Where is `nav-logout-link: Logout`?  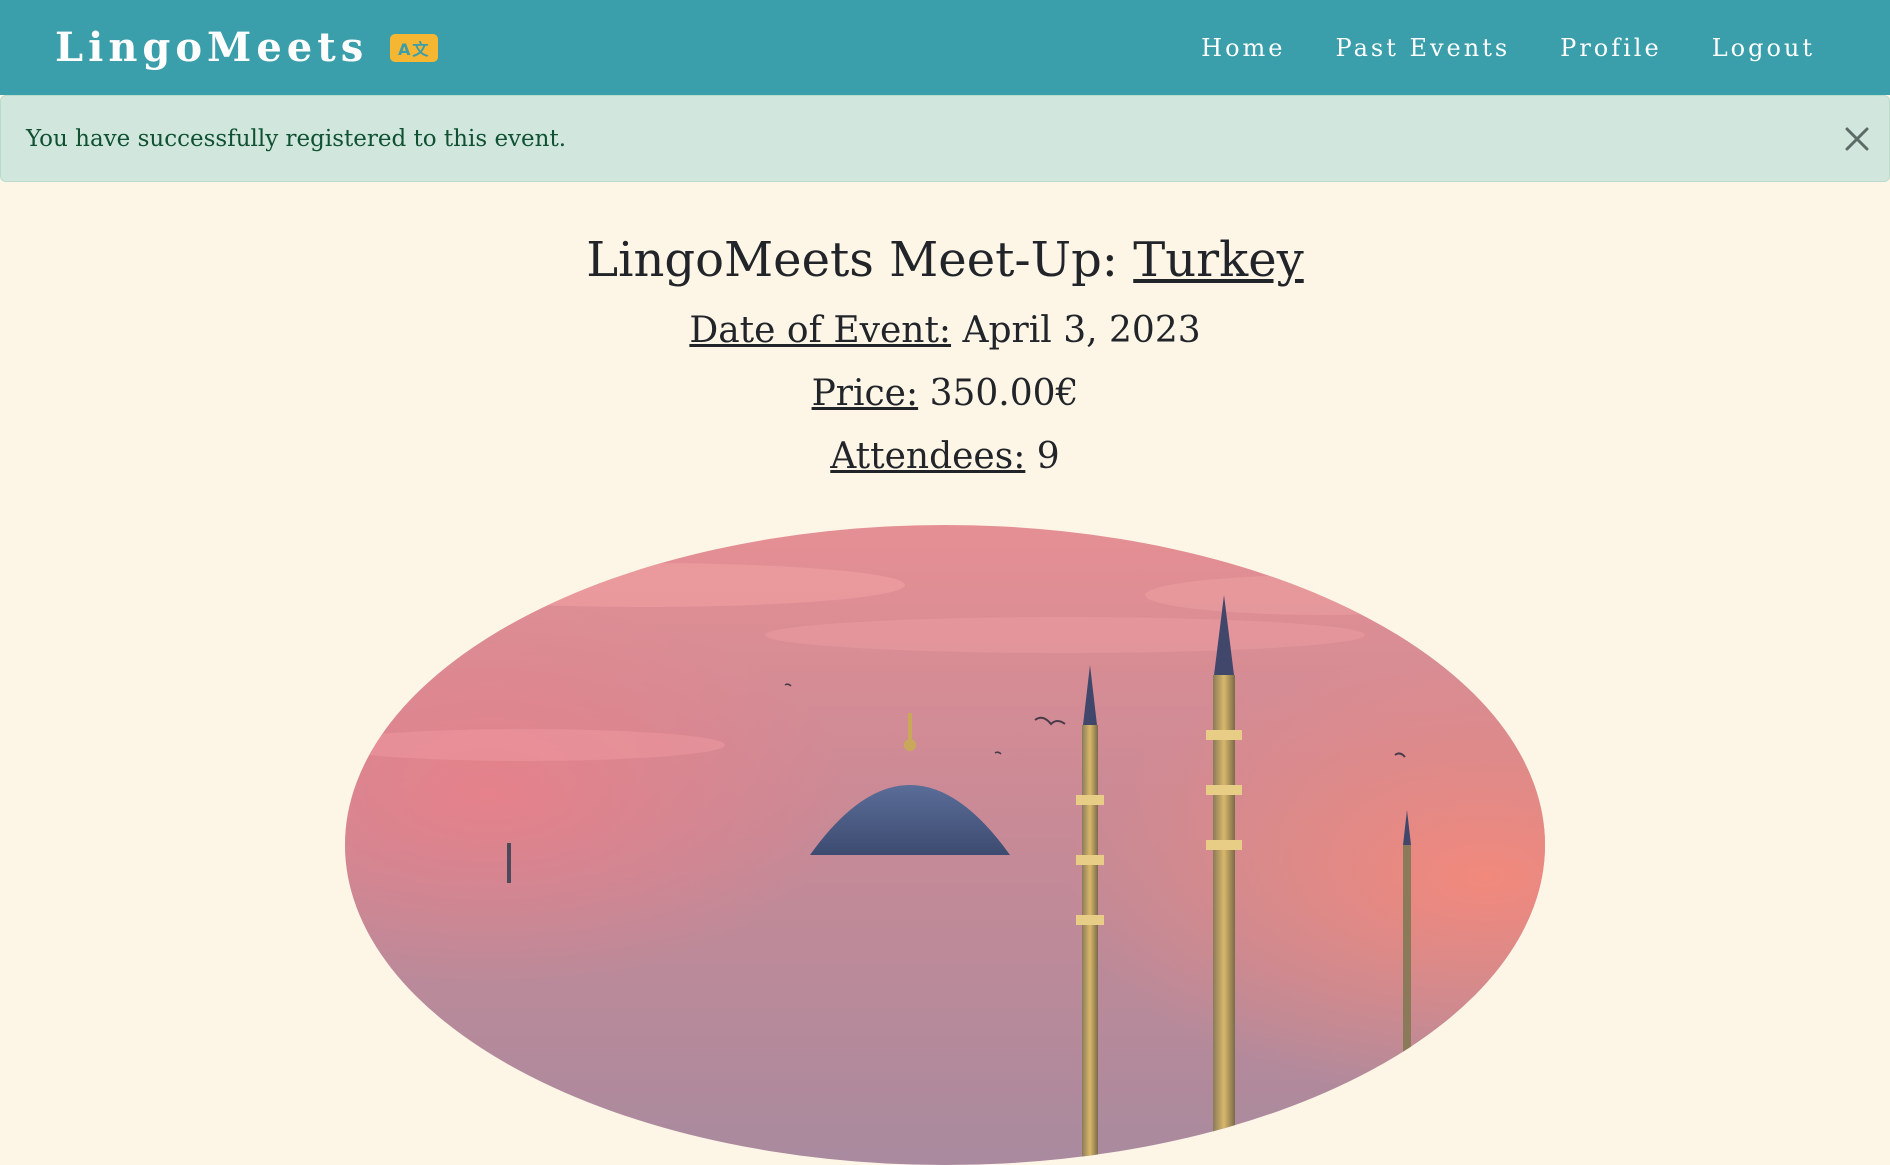
nav-logout-link: Logout is located at coordinates (1763, 48).